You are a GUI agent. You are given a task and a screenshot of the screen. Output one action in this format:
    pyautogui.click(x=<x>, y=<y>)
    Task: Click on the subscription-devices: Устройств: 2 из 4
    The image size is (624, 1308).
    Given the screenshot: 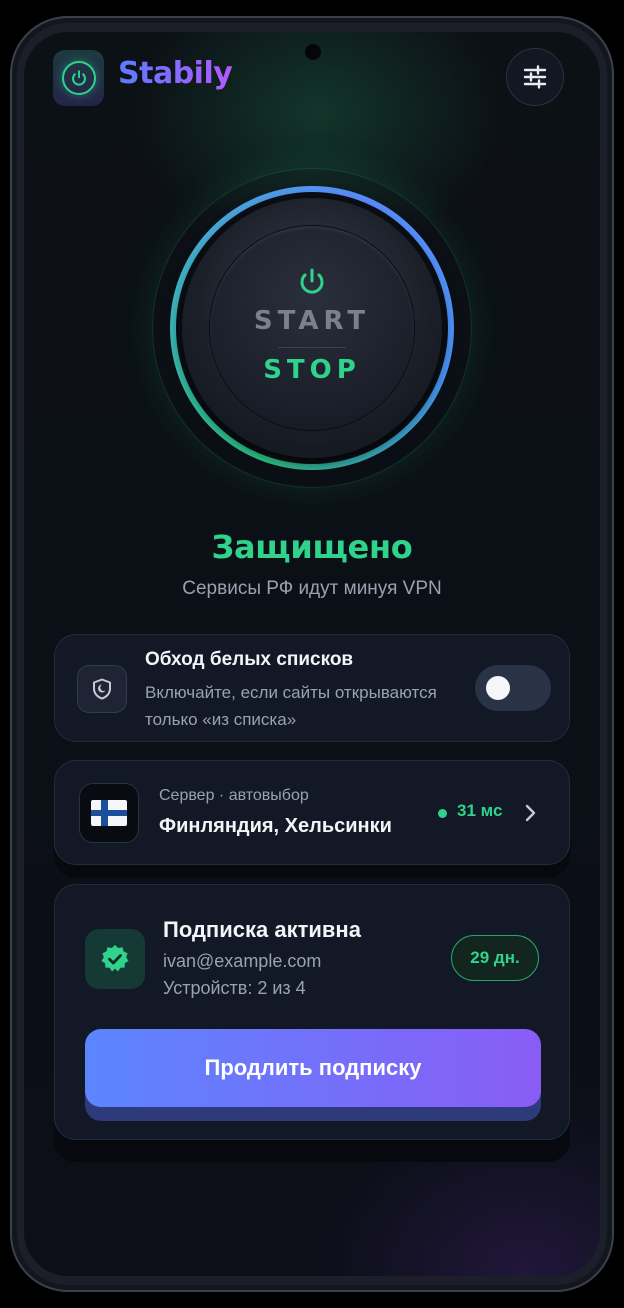 What is the action you would take?
    pyautogui.click(x=234, y=988)
    